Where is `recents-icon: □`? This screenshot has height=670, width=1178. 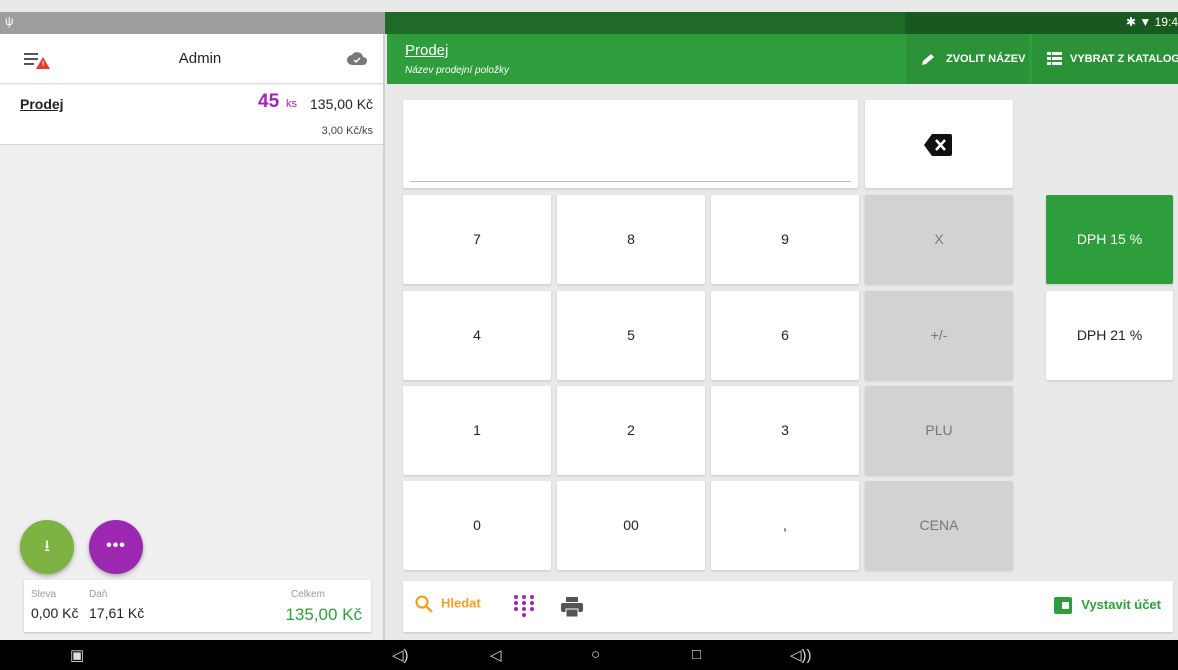 recents-icon: □ is located at coordinates (696, 654).